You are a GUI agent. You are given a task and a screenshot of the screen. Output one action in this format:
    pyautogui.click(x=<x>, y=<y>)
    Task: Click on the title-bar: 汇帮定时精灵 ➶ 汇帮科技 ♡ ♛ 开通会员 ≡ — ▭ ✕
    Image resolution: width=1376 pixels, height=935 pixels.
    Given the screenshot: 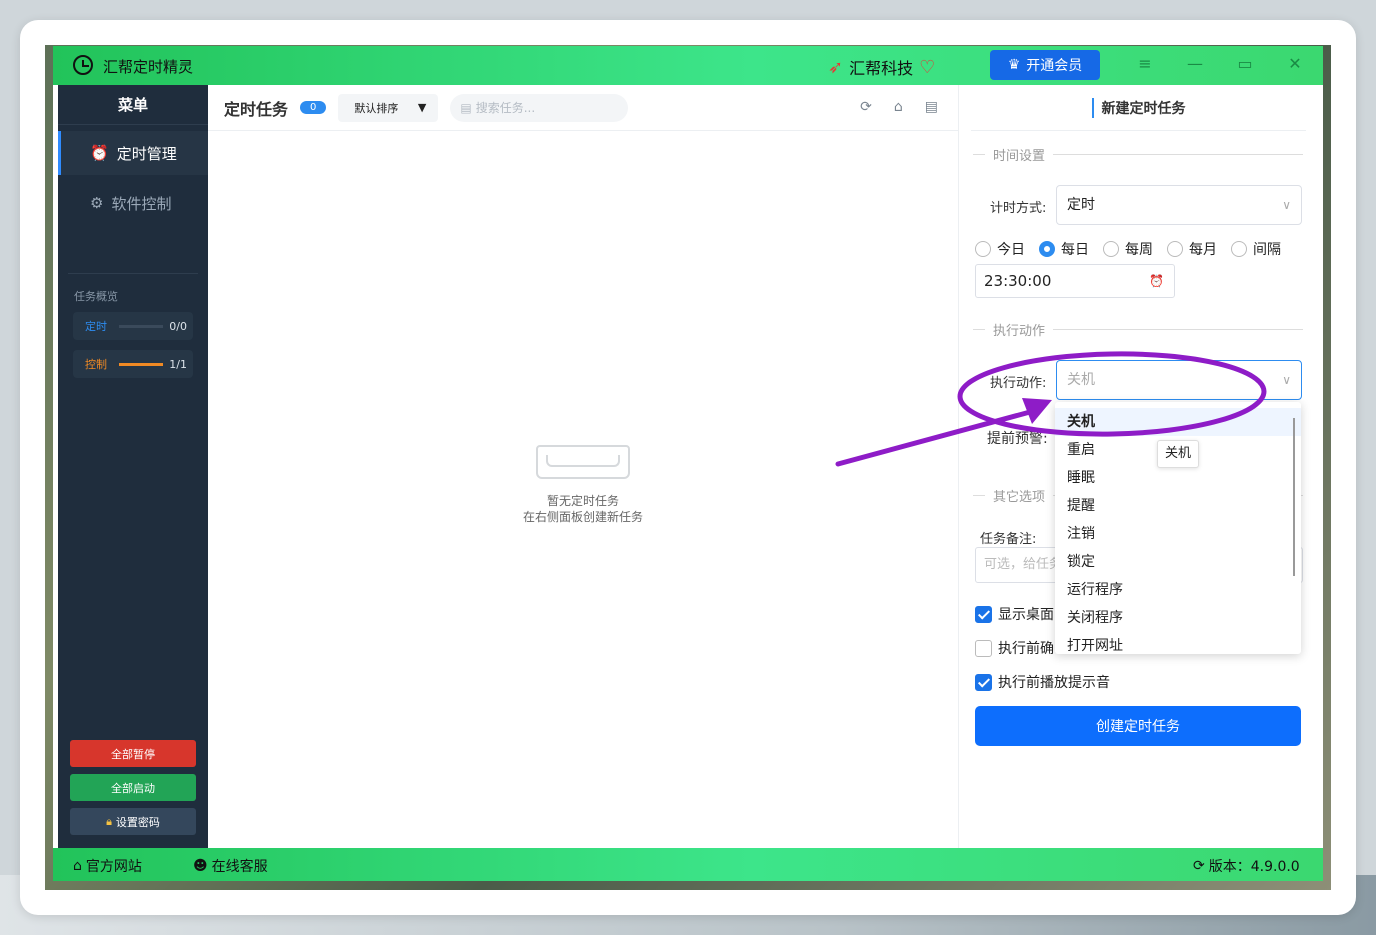 What is the action you would take?
    pyautogui.click(x=688, y=65)
    